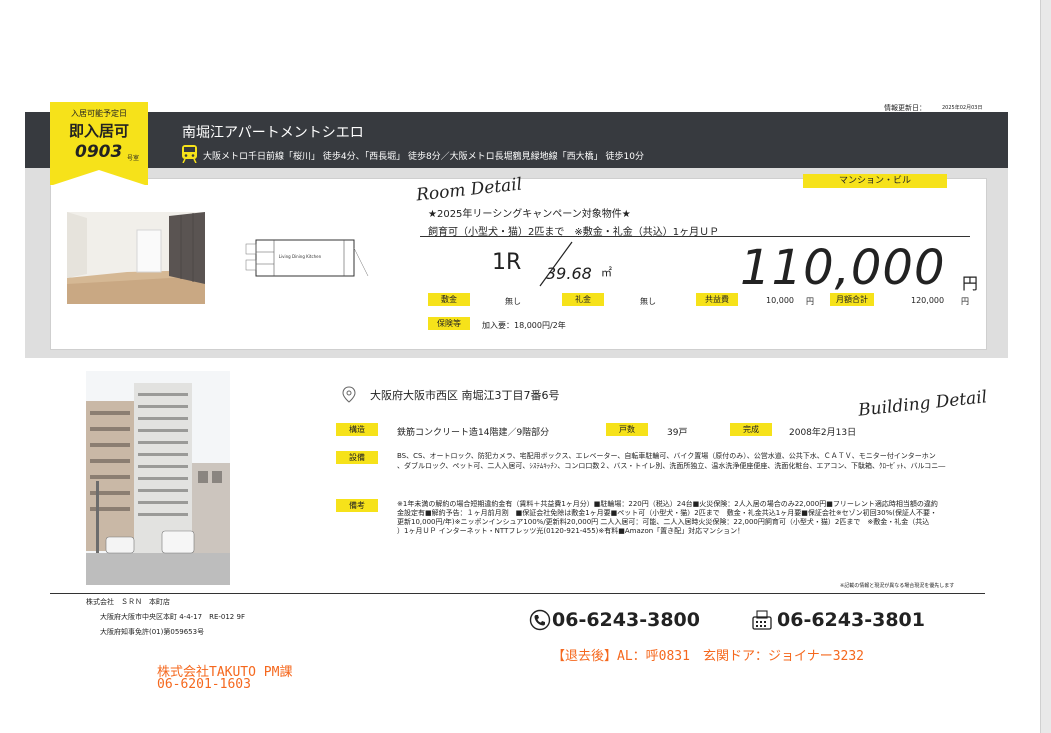 This screenshot has height=733, width=1051. I want to click on fax-number: 06-6243-3801, so click(851, 620).